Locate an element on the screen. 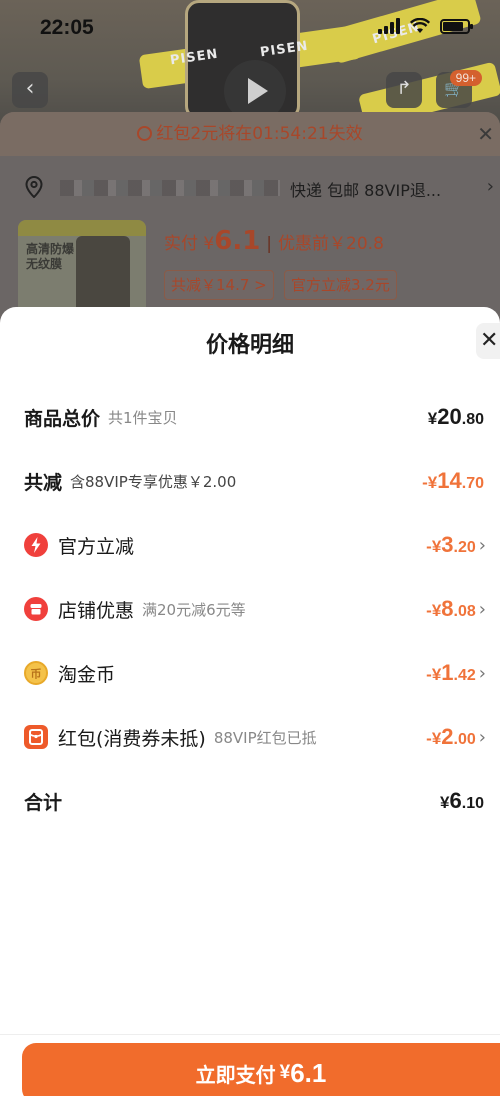 Image resolution: width=500 pixels, height=1096 pixels. clock-icon is located at coordinates (145, 133).